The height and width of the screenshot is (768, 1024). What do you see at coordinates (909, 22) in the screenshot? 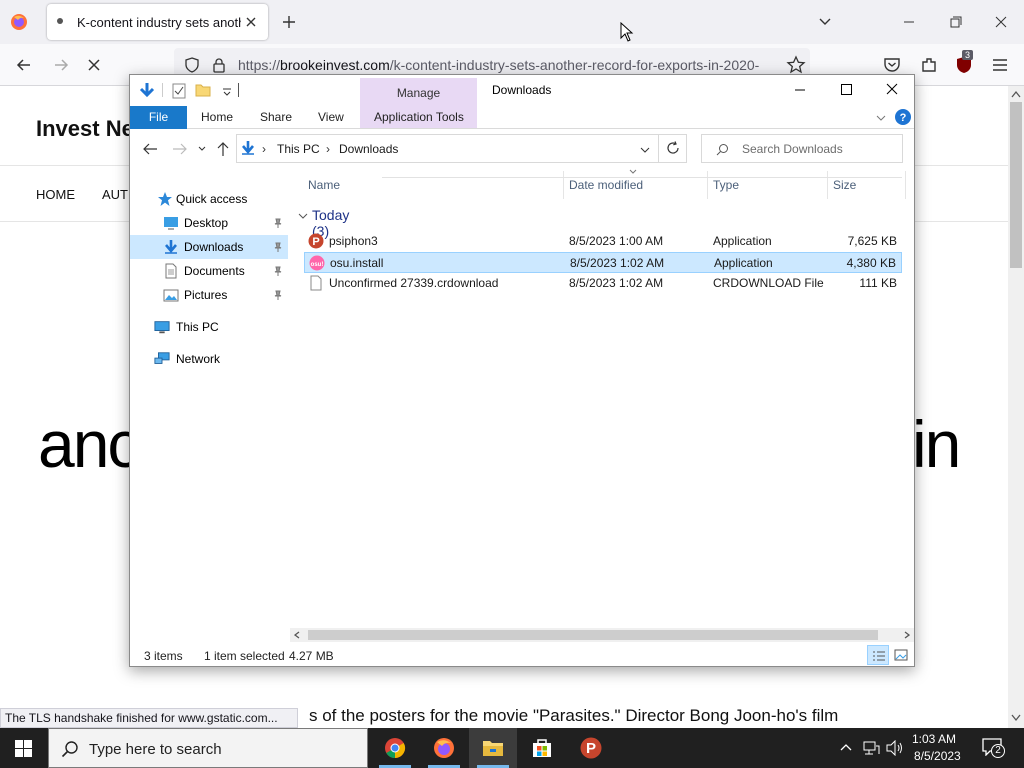
I see `browser-minimize-button` at bounding box center [909, 22].